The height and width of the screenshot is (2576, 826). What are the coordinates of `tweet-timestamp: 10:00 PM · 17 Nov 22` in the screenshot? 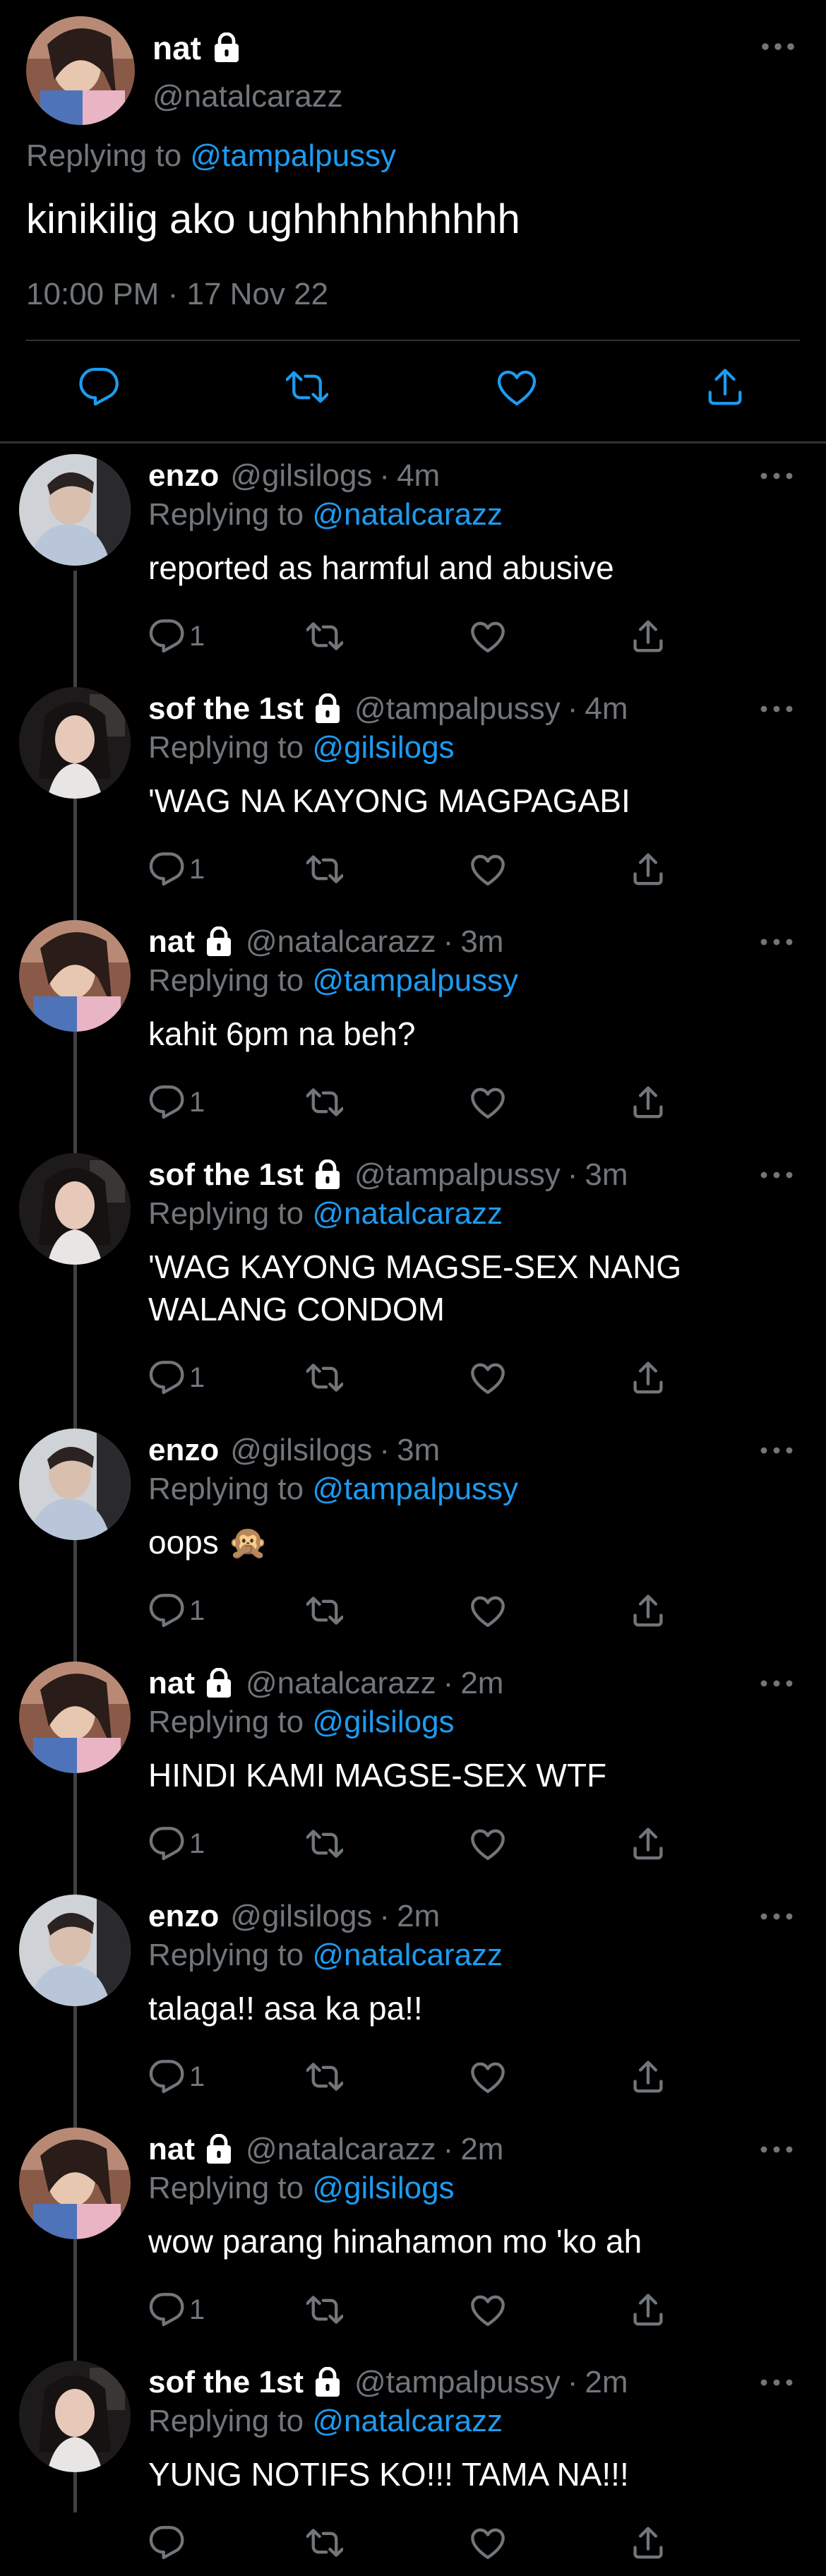 It's located at (177, 294).